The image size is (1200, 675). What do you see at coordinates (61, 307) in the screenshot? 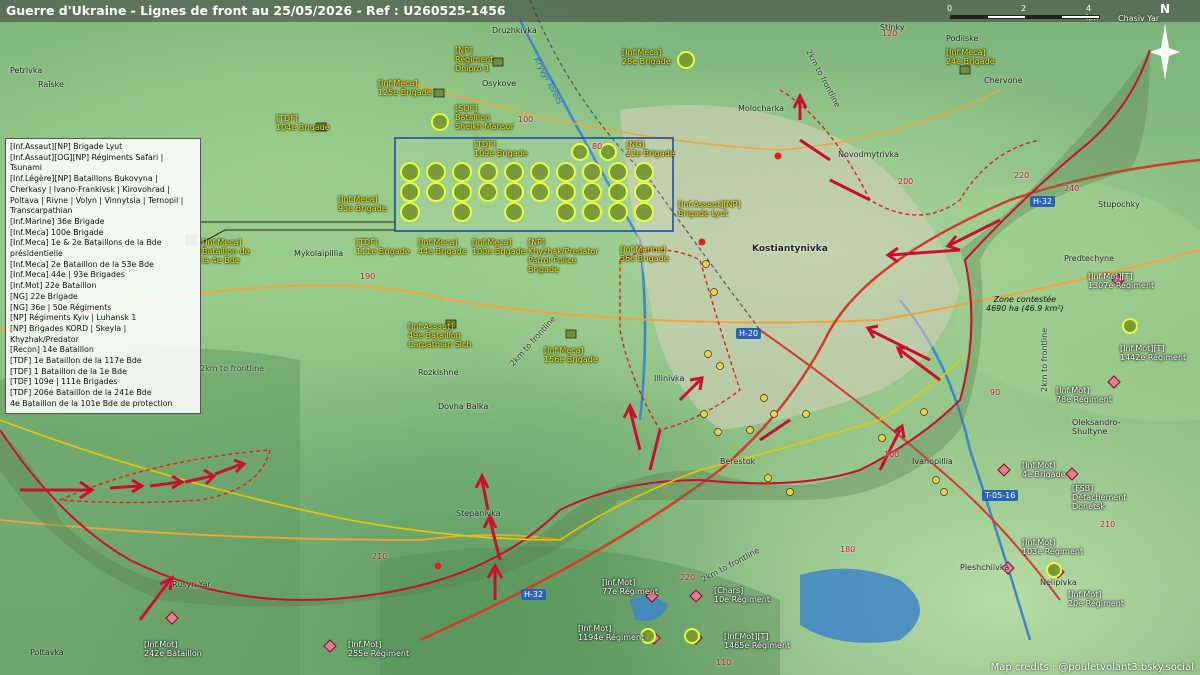
I see `legend-entry: [NG] 36e | 50e Régiments` at bounding box center [61, 307].